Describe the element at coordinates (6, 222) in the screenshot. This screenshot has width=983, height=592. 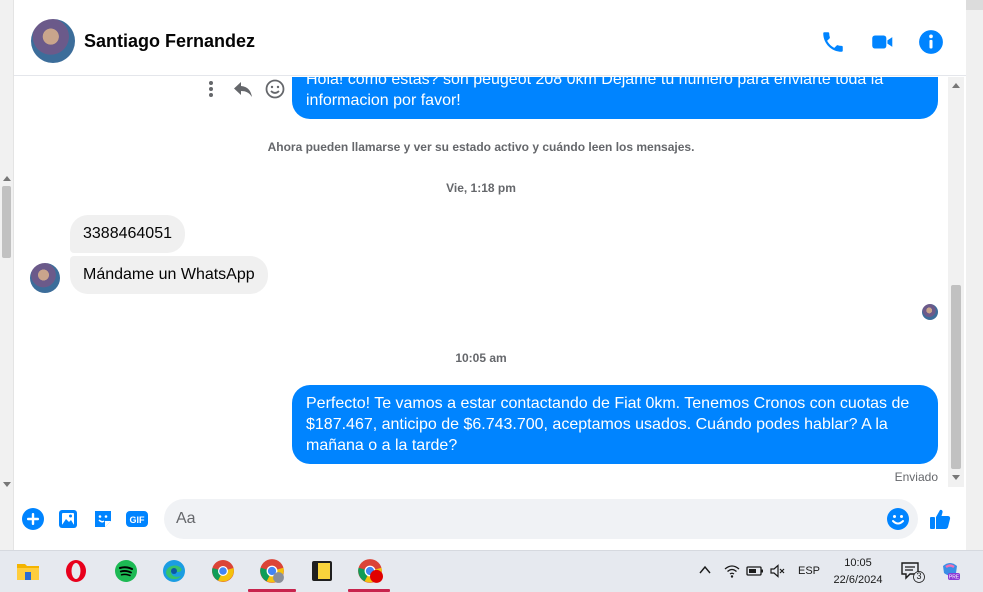
I see `page-scrollbar-thumb` at that location.